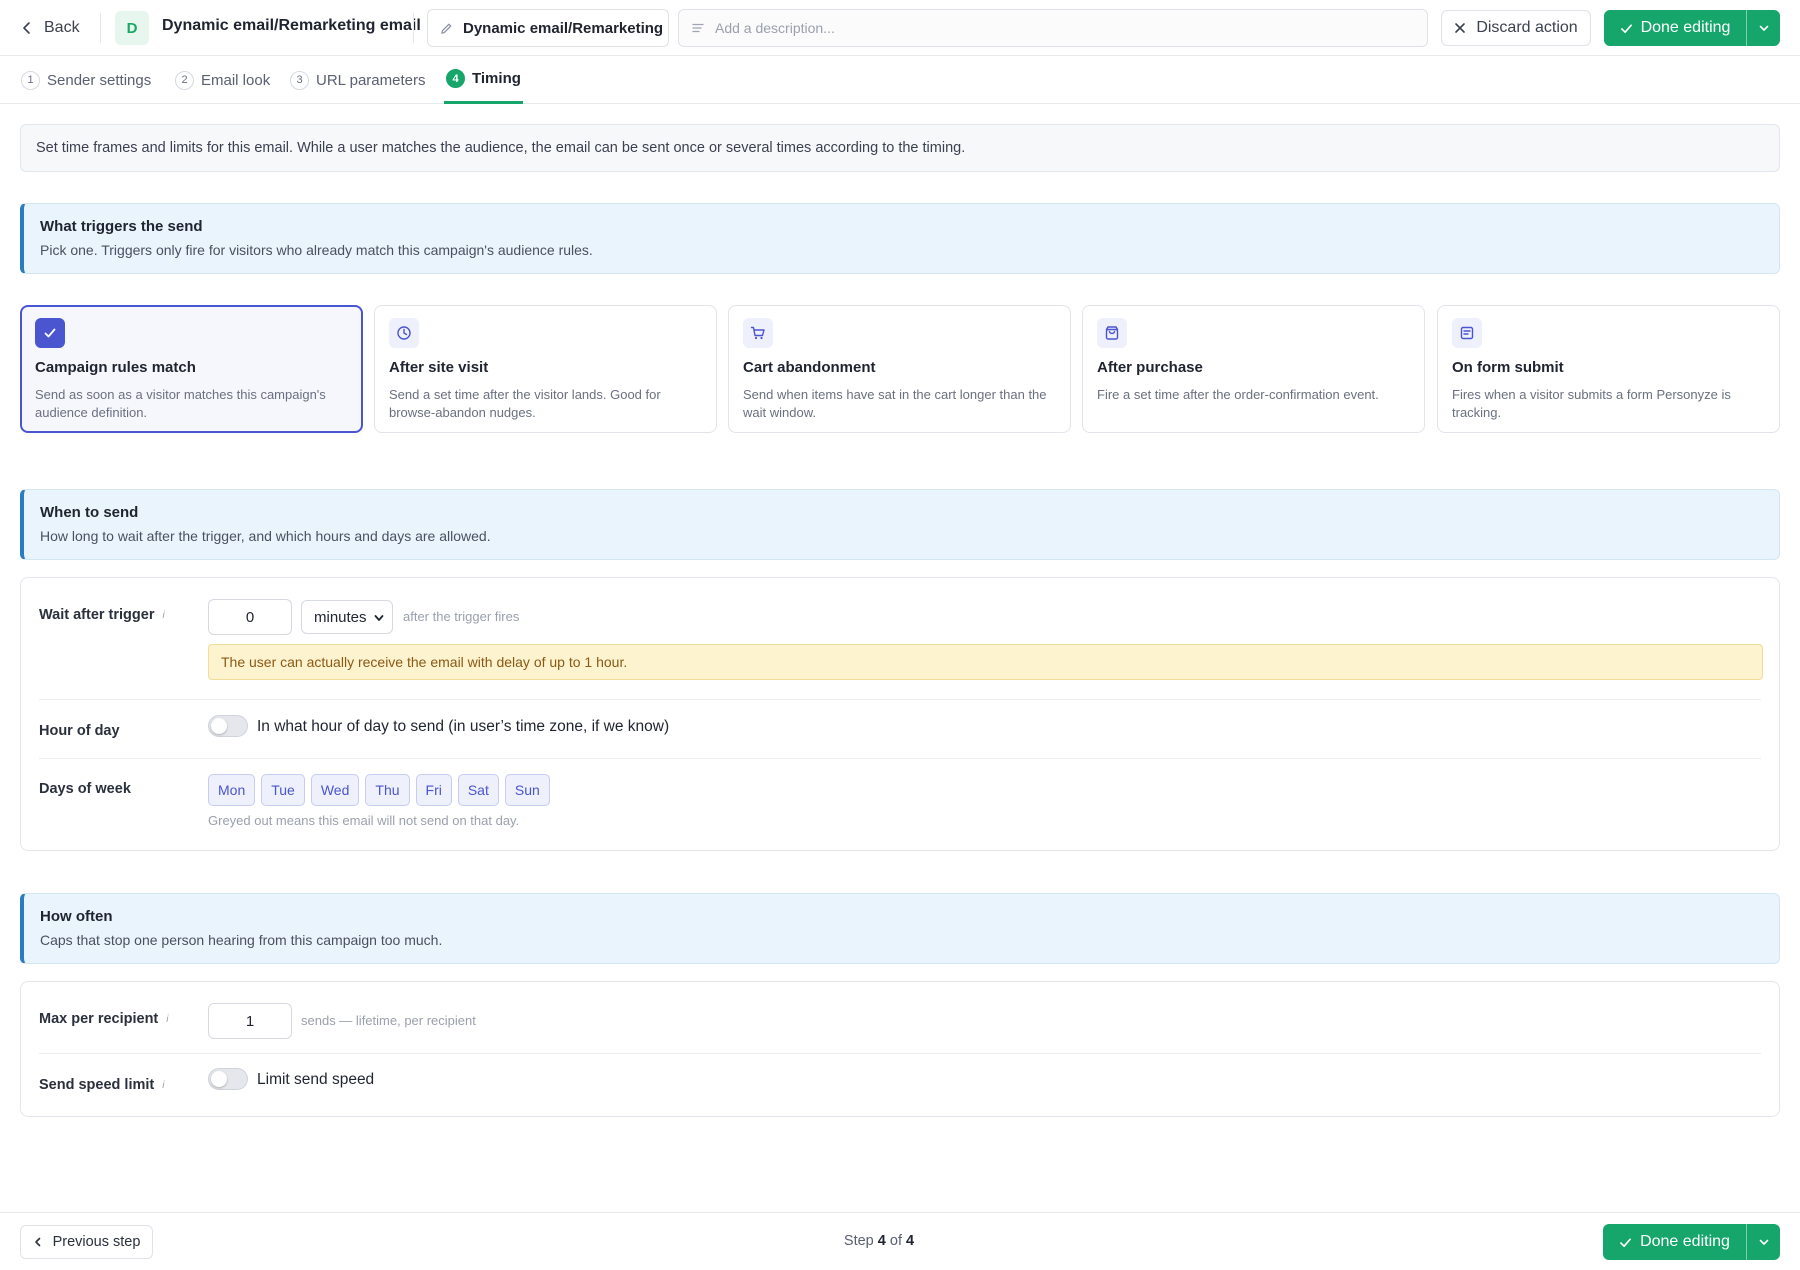 This screenshot has height=1270, width=1800. I want to click on step-current: 4, so click(881, 1241).